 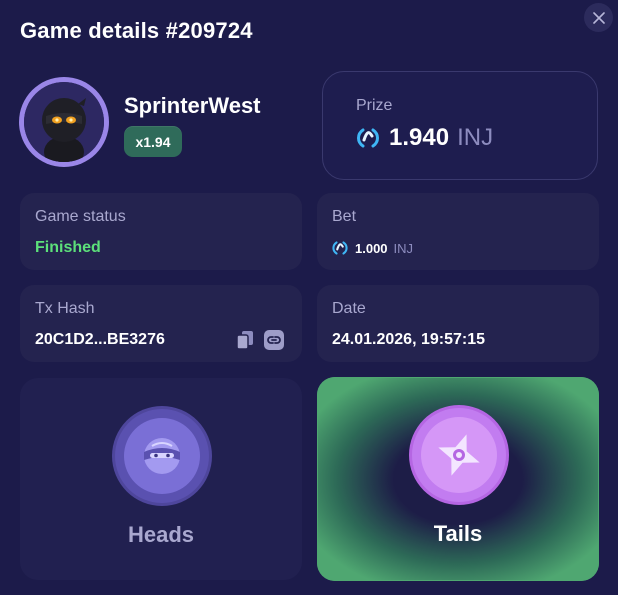 What do you see at coordinates (161, 323) in the screenshot?
I see `tx-hash-card: Tx Hash 20C1D2...BE3276` at bounding box center [161, 323].